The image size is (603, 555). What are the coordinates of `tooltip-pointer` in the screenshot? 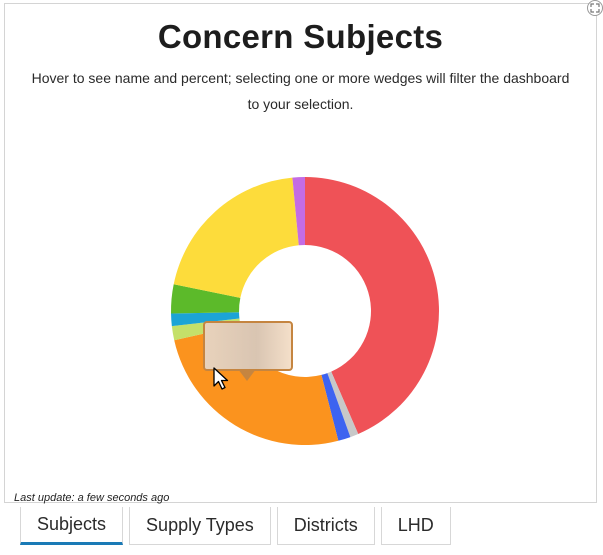 It's located at (247, 375).